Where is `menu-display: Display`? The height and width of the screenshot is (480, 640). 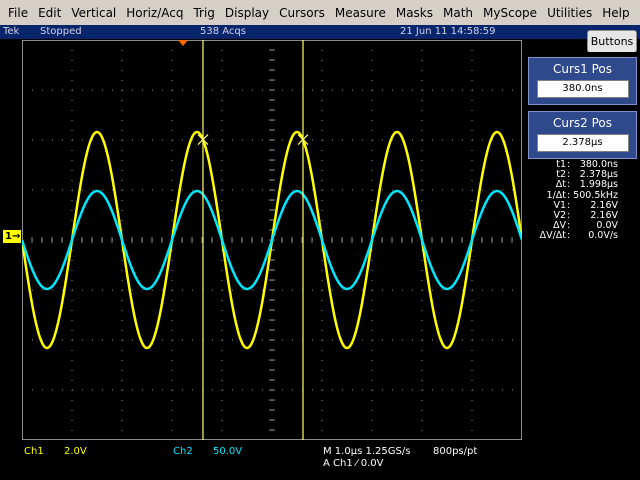
menu-display: Display is located at coordinates (247, 13).